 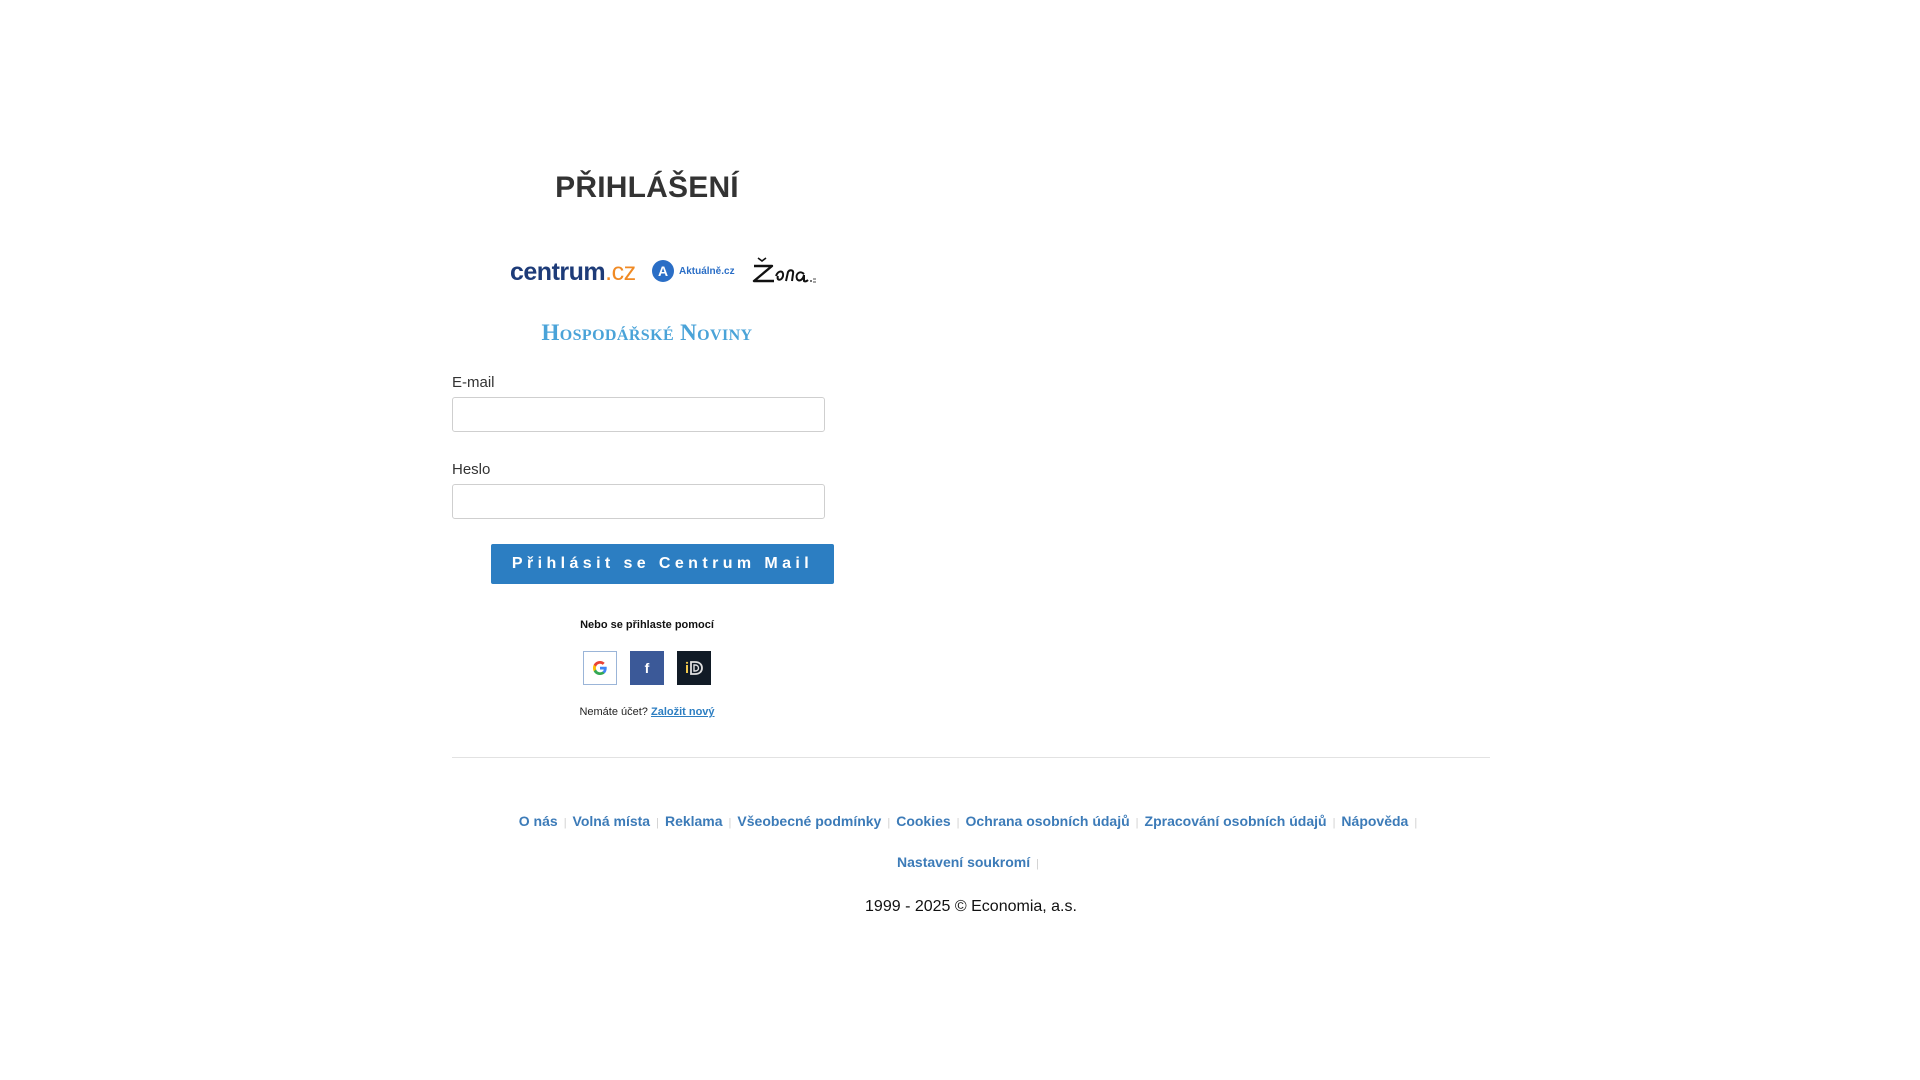 I want to click on bankid-icon, so click(x=694, y=668).